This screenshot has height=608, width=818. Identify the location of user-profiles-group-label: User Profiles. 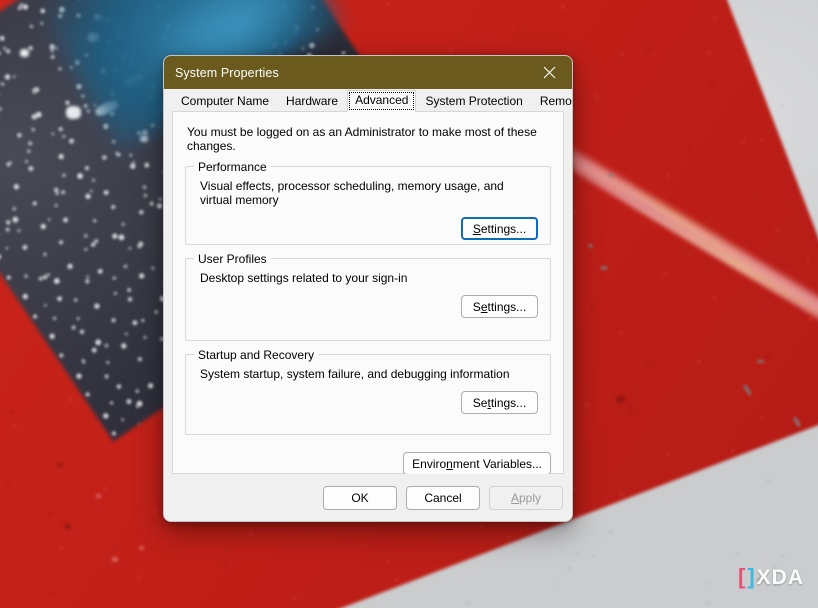
(232, 259).